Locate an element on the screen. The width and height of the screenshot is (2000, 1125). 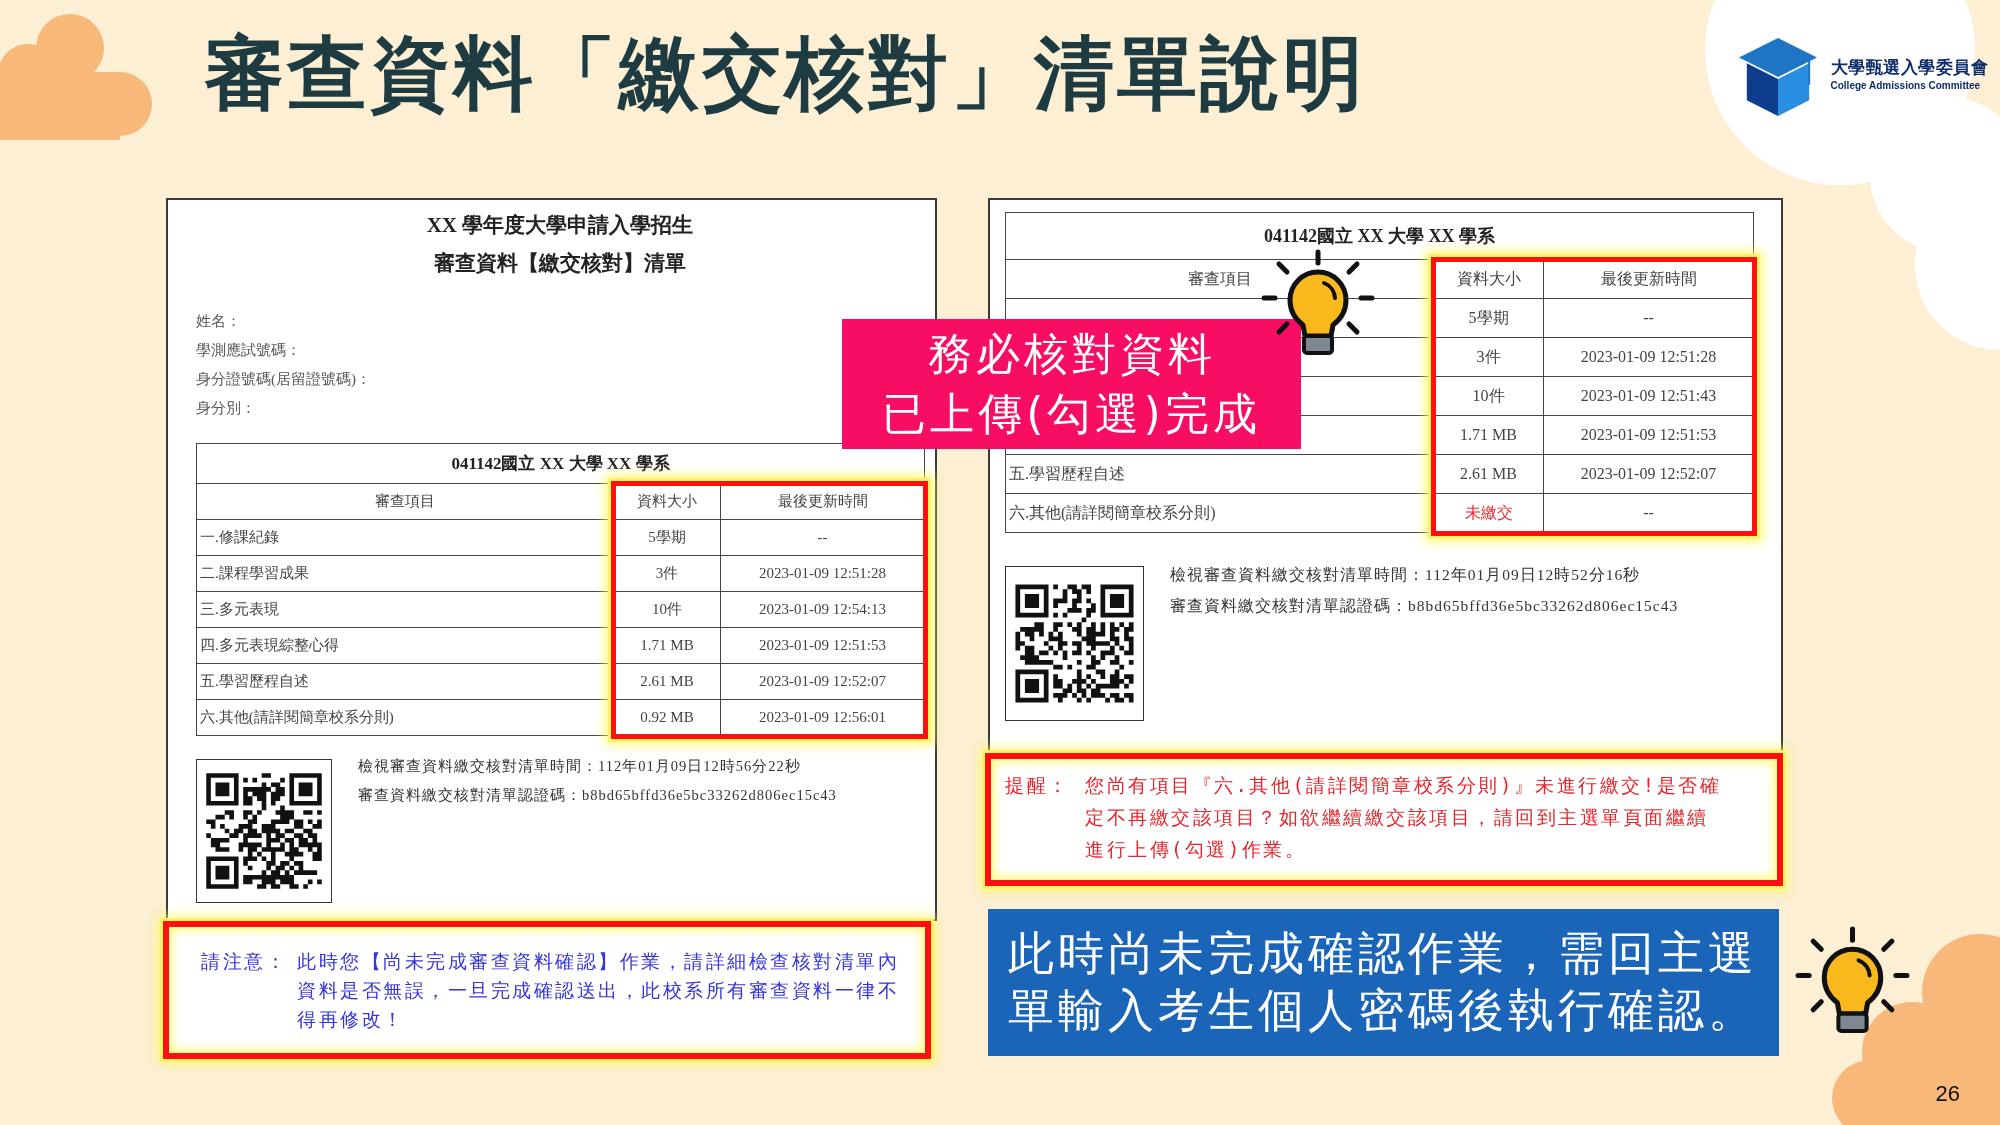
form-field-label: 學測應試號碼： is located at coordinates (248, 350).